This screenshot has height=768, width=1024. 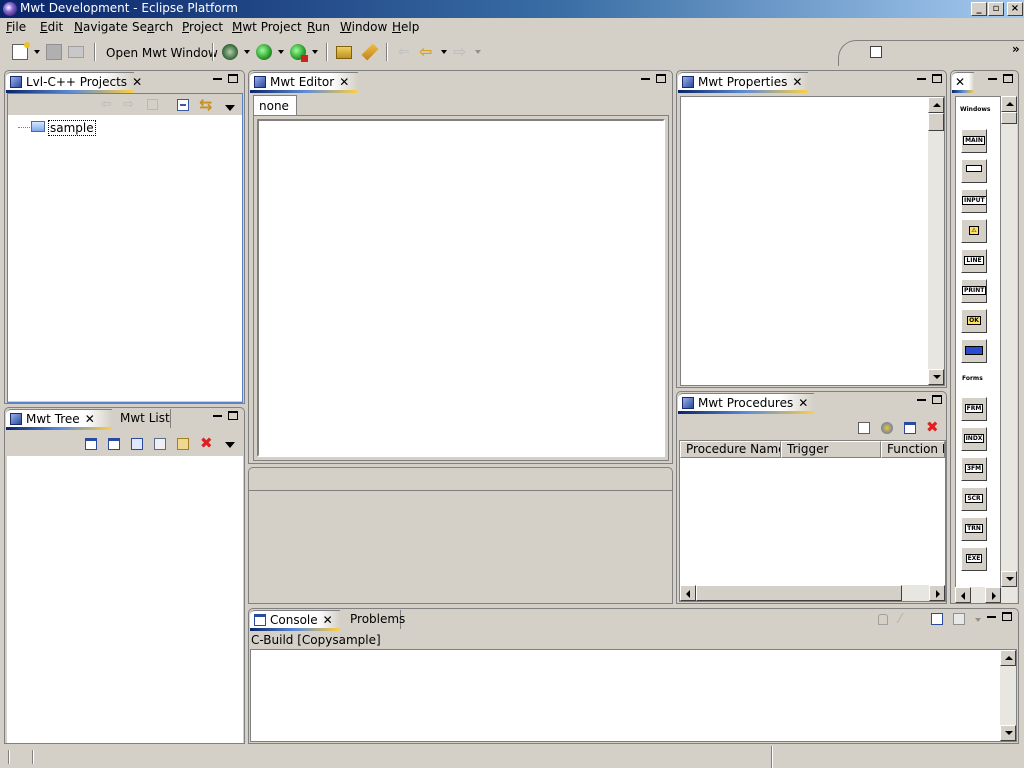 What do you see at coordinates (143, 418) in the screenshot?
I see `tab-mwt-list: Mwt List` at bounding box center [143, 418].